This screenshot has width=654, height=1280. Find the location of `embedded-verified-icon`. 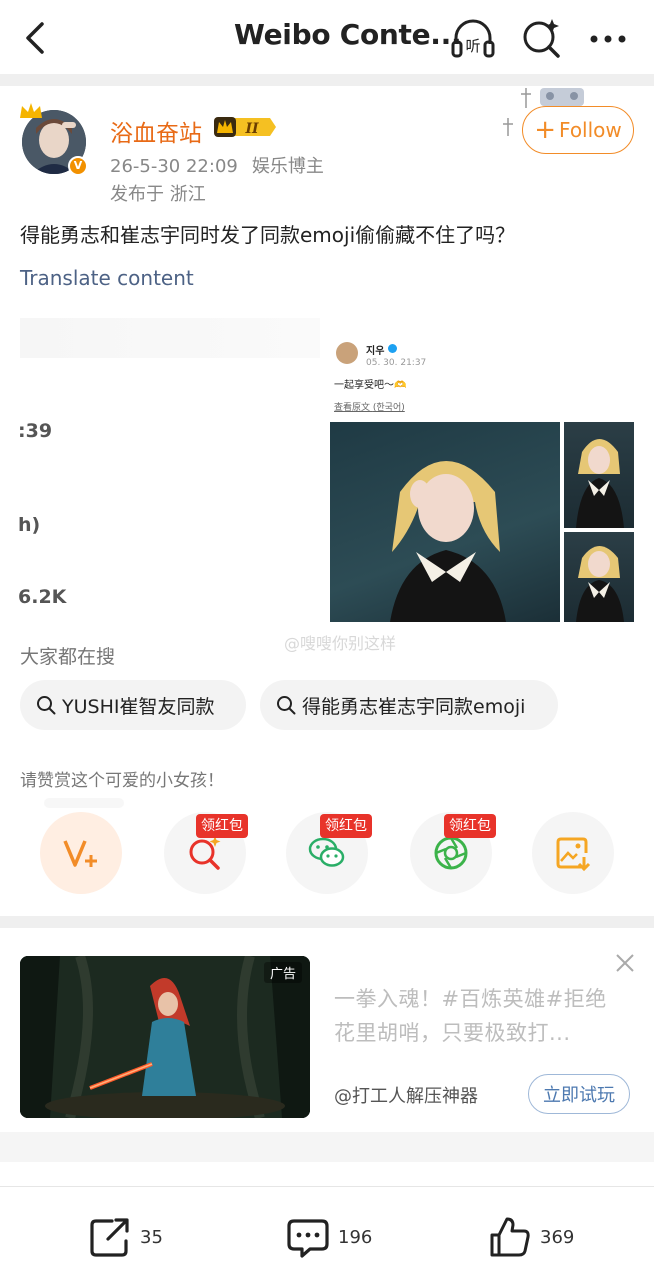

embedded-verified-icon is located at coordinates (392, 348).